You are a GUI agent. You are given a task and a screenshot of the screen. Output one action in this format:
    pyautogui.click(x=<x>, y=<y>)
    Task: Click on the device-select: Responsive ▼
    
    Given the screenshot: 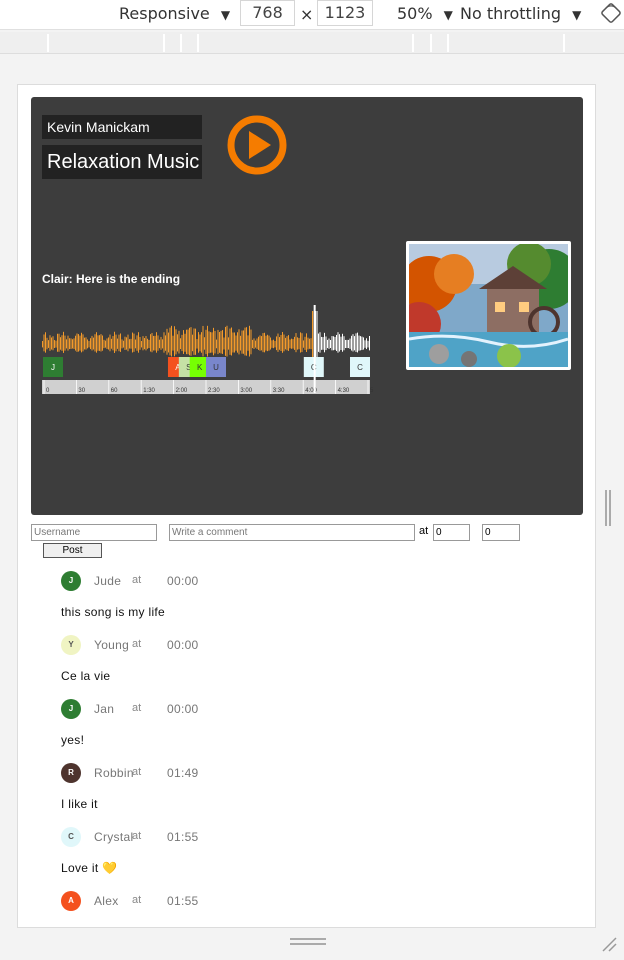 What is the action you would take?
    pyautogui.click(x=174, y=13)
    